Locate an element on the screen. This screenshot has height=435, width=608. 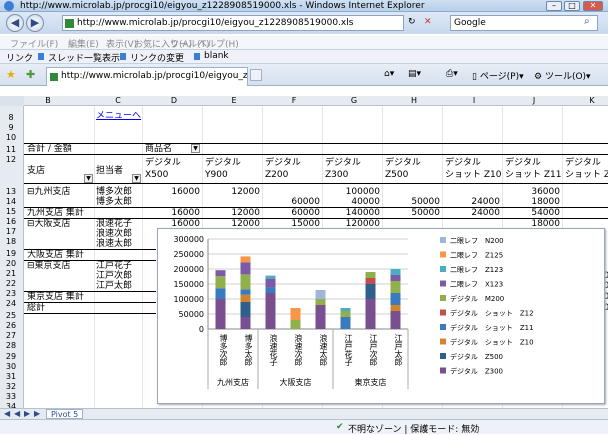
excel-file-icon is located at coordinates (69, 23).